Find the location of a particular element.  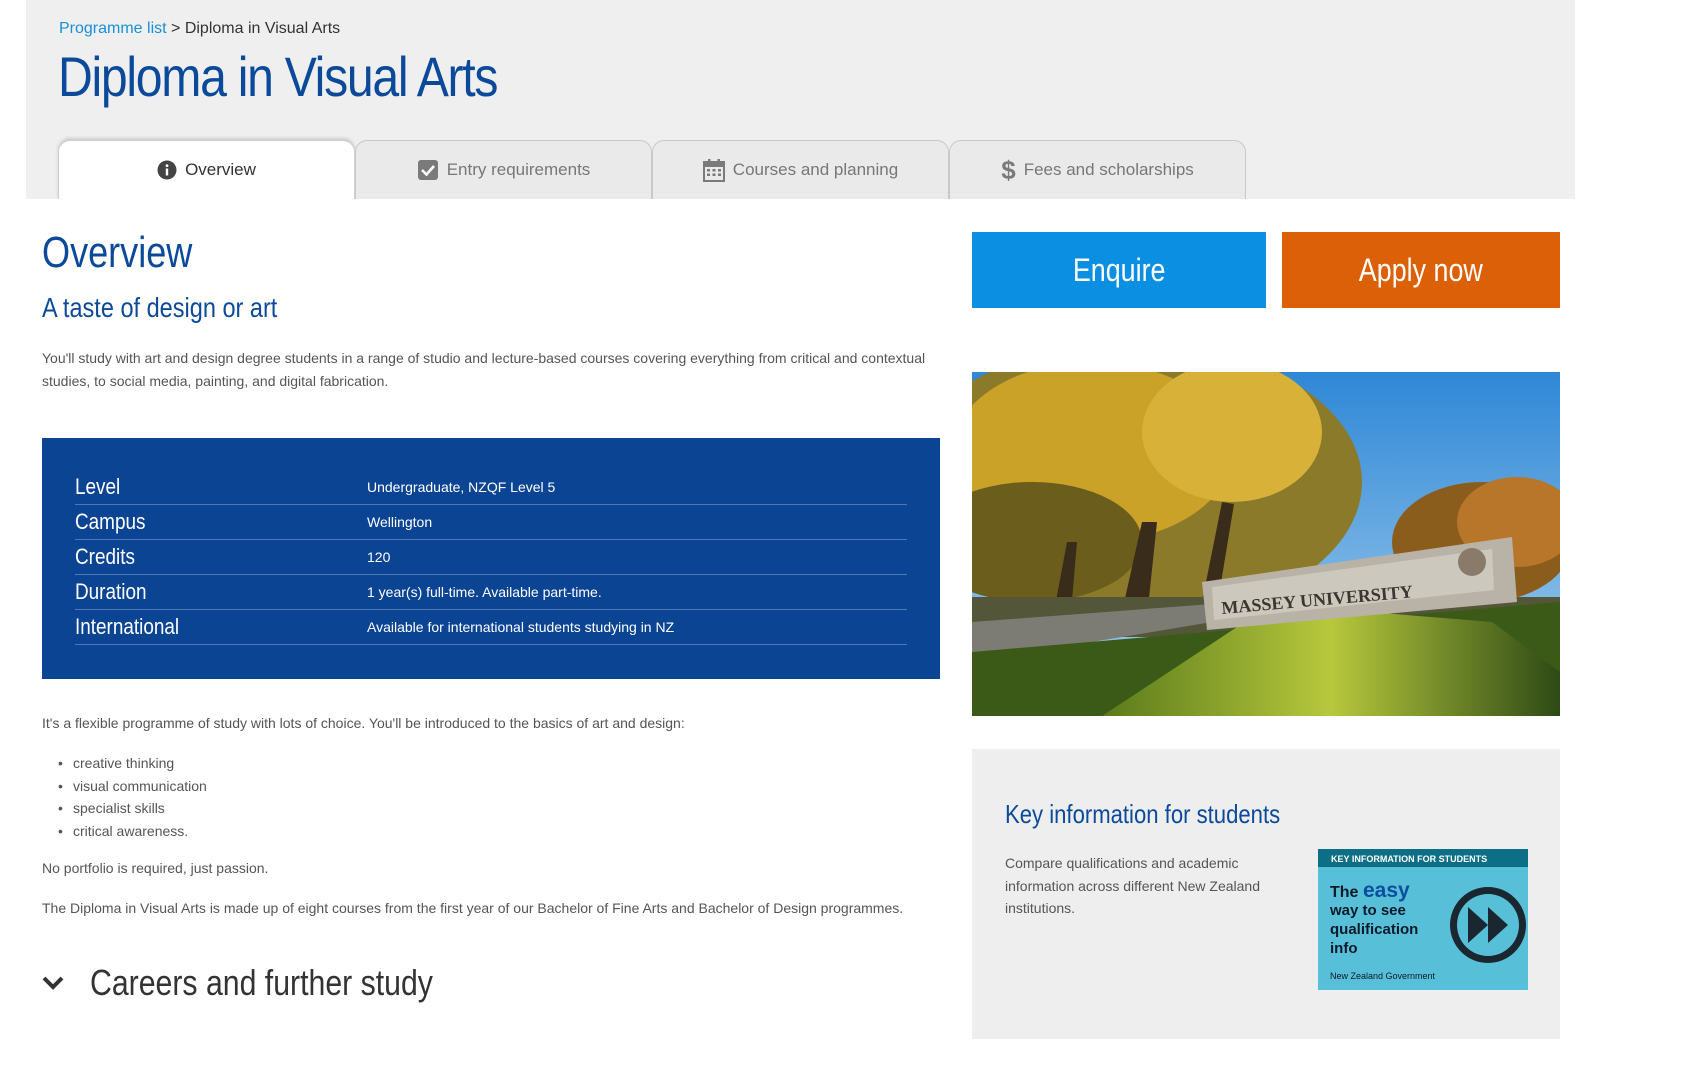

banner-line1-highlight: easy is located at coordinates (1386, 890).